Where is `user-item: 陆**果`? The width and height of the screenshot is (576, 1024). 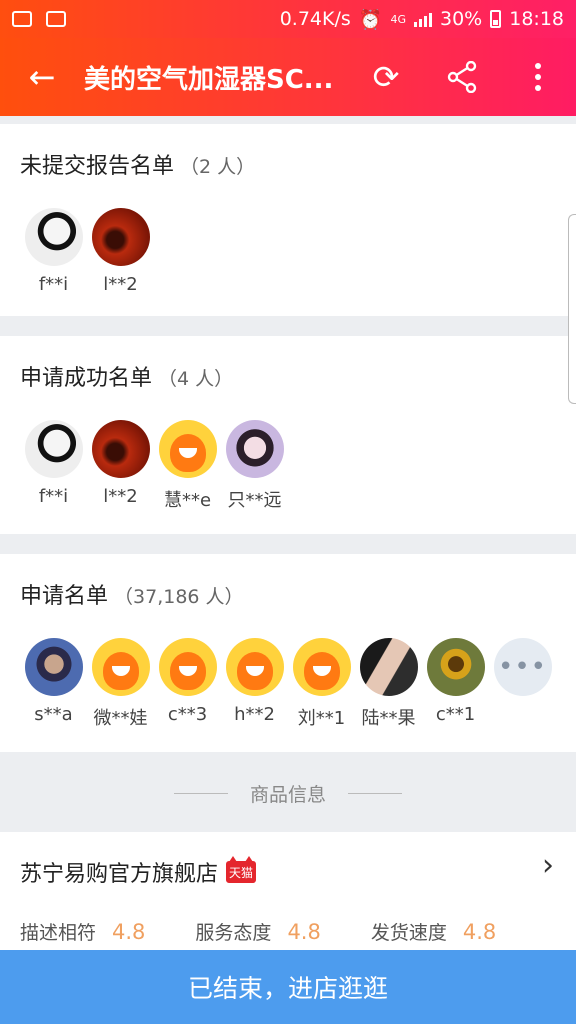
user-item: 陆**果 is located at coordinates (388, 684).